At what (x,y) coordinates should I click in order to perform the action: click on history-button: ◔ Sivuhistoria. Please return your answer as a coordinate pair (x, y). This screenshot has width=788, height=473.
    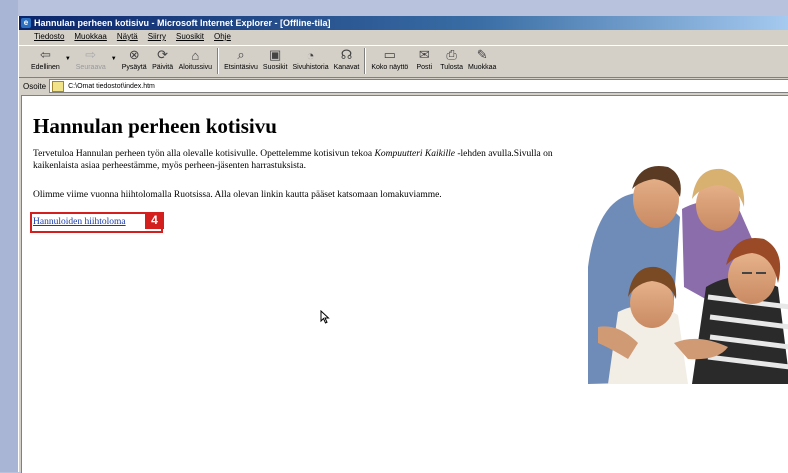
    Looking at the image, I should click on (310, 61).